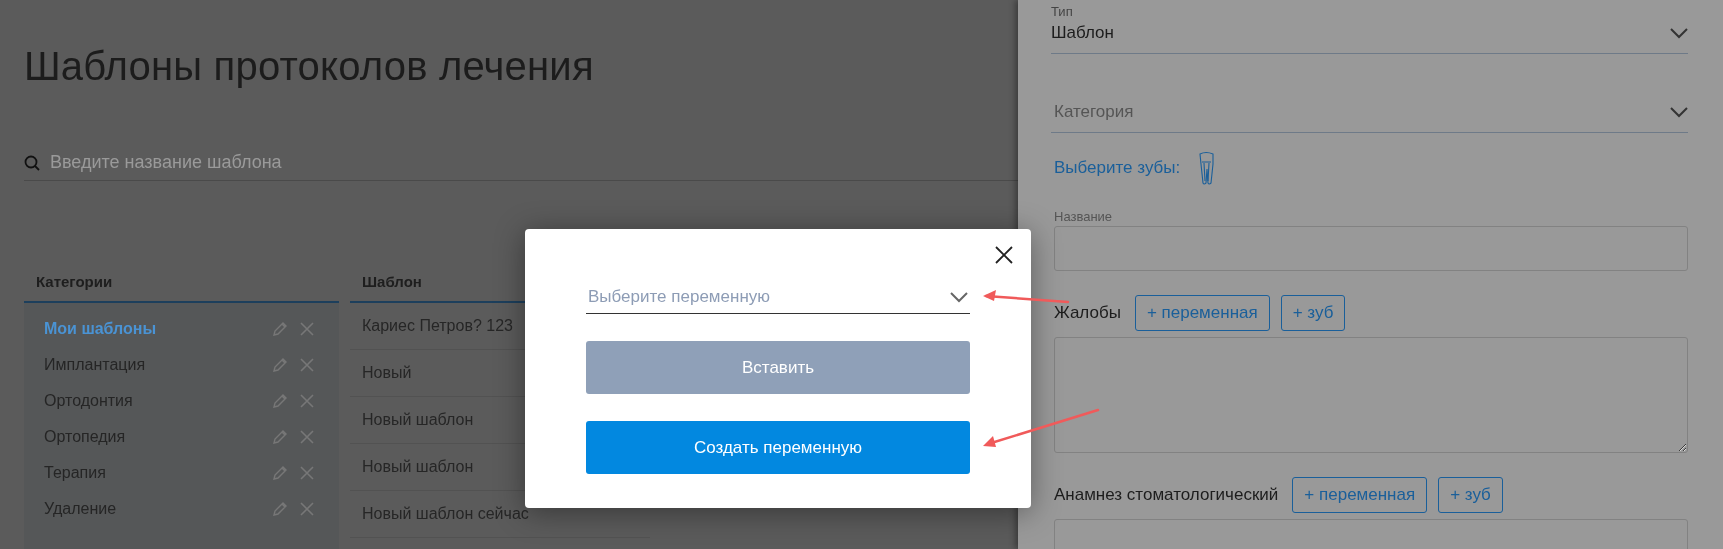  Describe the element at coordinates (778, 300) in the screenshot. I see `variable-select: Выберите переменную` at that location.